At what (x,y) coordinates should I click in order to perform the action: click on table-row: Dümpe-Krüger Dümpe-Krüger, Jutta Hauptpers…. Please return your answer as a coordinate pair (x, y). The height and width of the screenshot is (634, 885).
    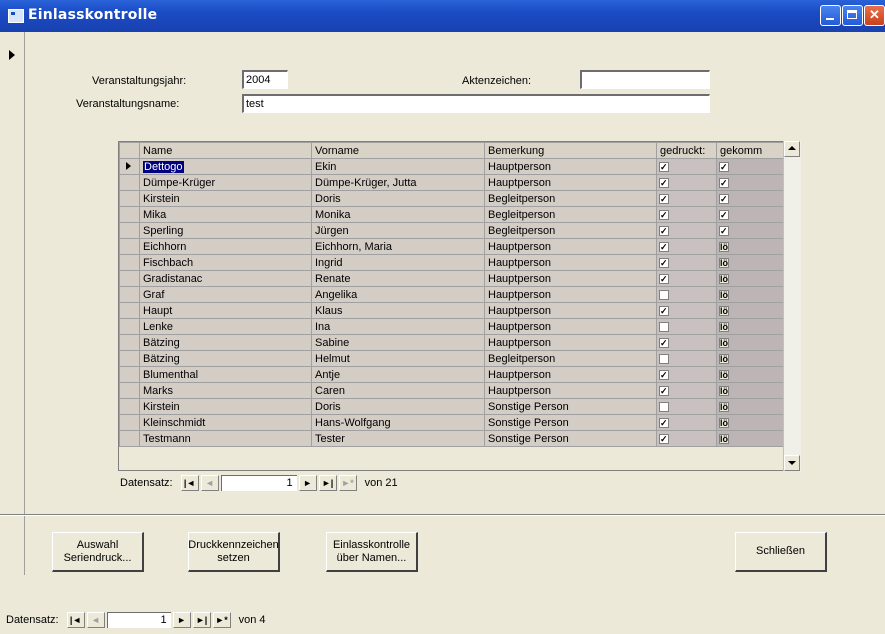
    Looking at the image, I should click on (452, 182).